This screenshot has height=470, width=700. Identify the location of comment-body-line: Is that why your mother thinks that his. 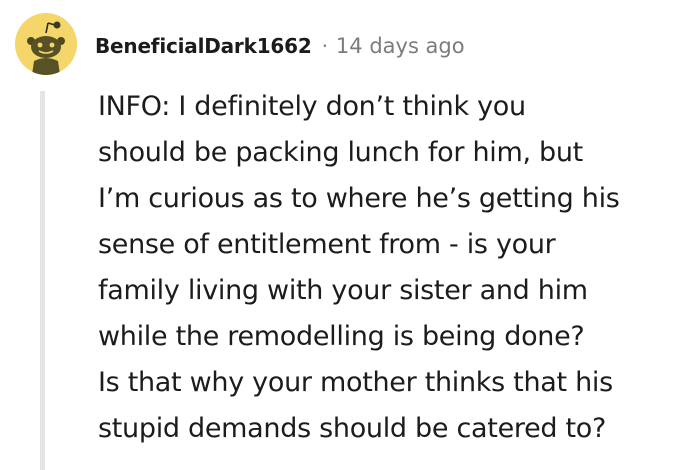
(355, 382).